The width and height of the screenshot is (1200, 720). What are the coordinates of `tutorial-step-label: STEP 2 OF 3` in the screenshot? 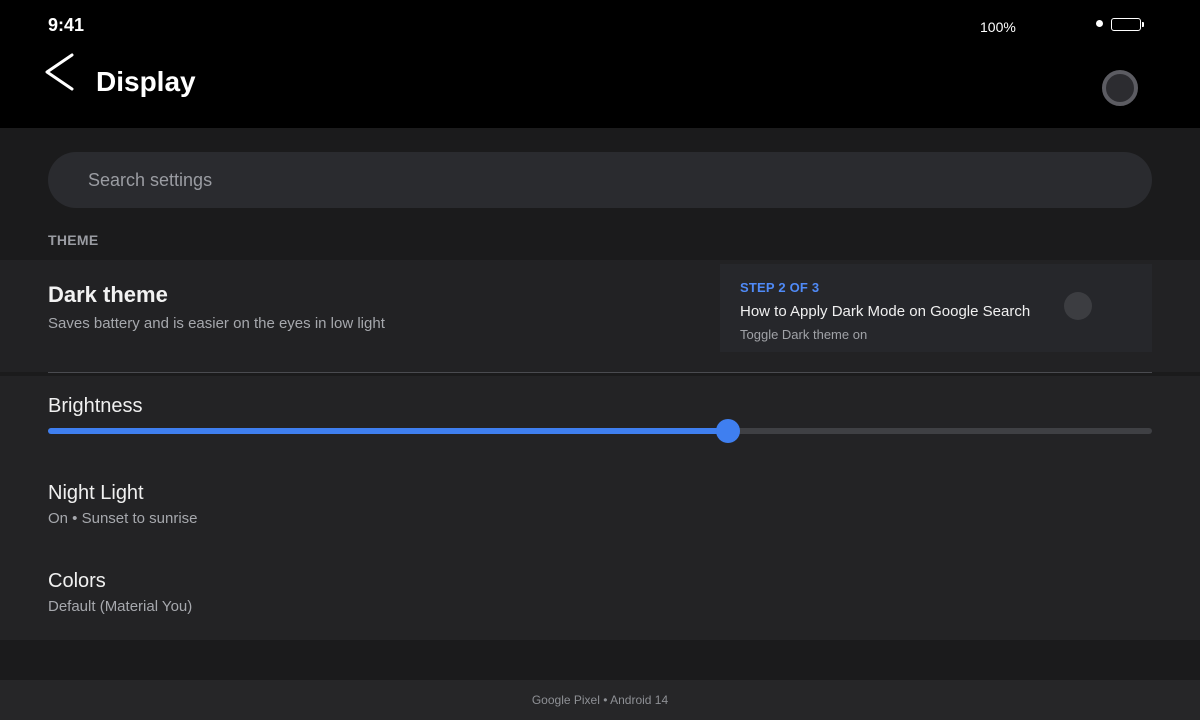 It's located at (780, 287).